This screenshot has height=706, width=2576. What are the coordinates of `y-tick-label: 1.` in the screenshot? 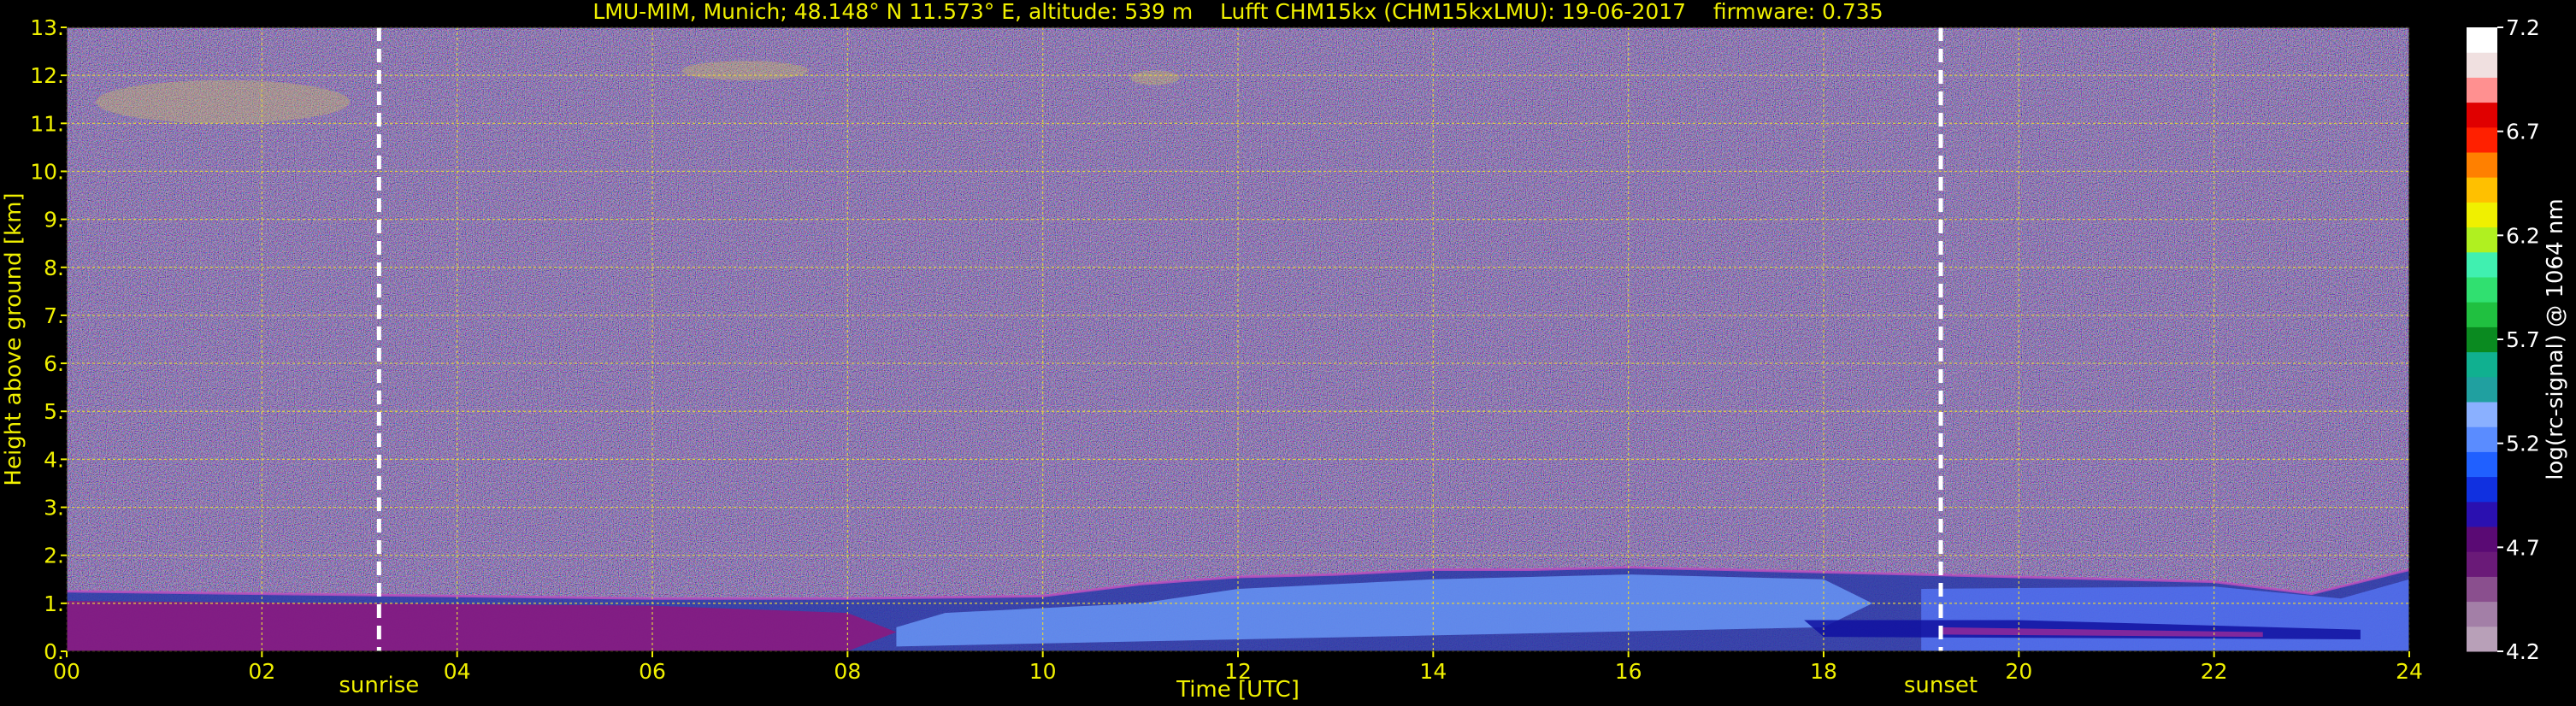 It's located at (54, 603).